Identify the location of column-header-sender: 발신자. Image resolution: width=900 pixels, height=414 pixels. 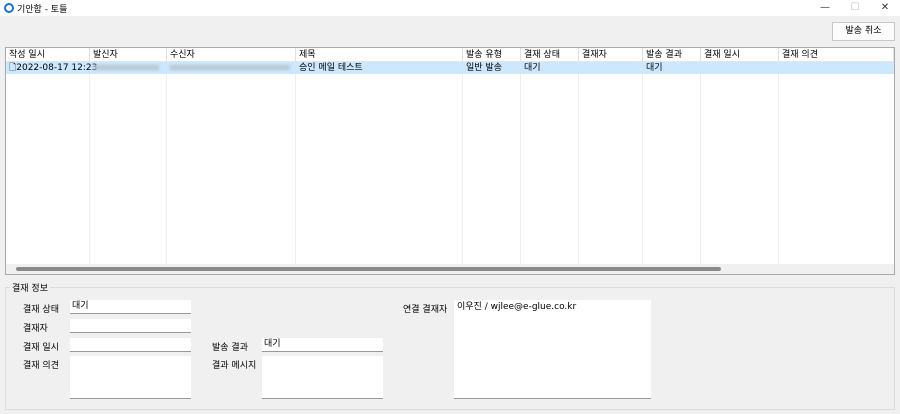
(128, 55).